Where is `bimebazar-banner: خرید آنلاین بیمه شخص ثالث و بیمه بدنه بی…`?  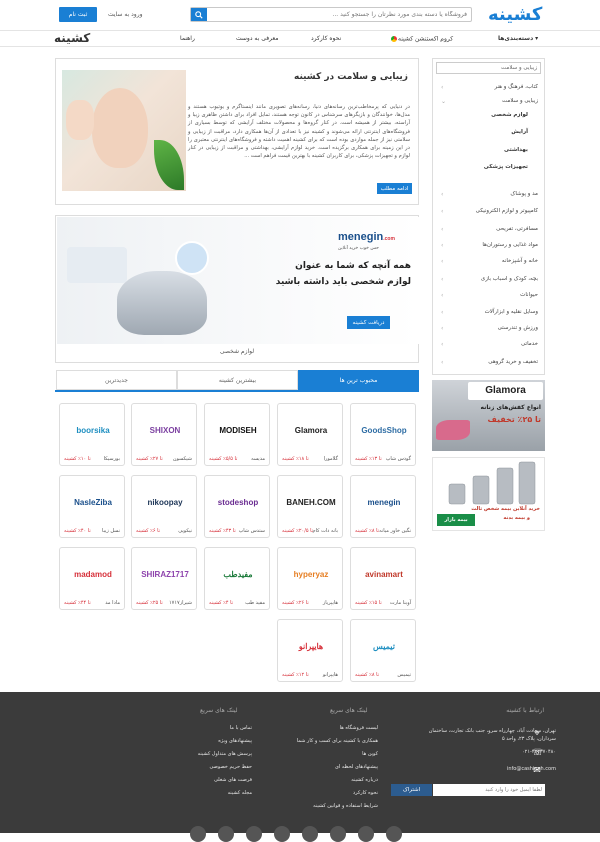 bimebazar-banner: خرید آنلاین بیمه شخص ثالث و بیمه بدنه بی… is located at coordinates (488, 494).